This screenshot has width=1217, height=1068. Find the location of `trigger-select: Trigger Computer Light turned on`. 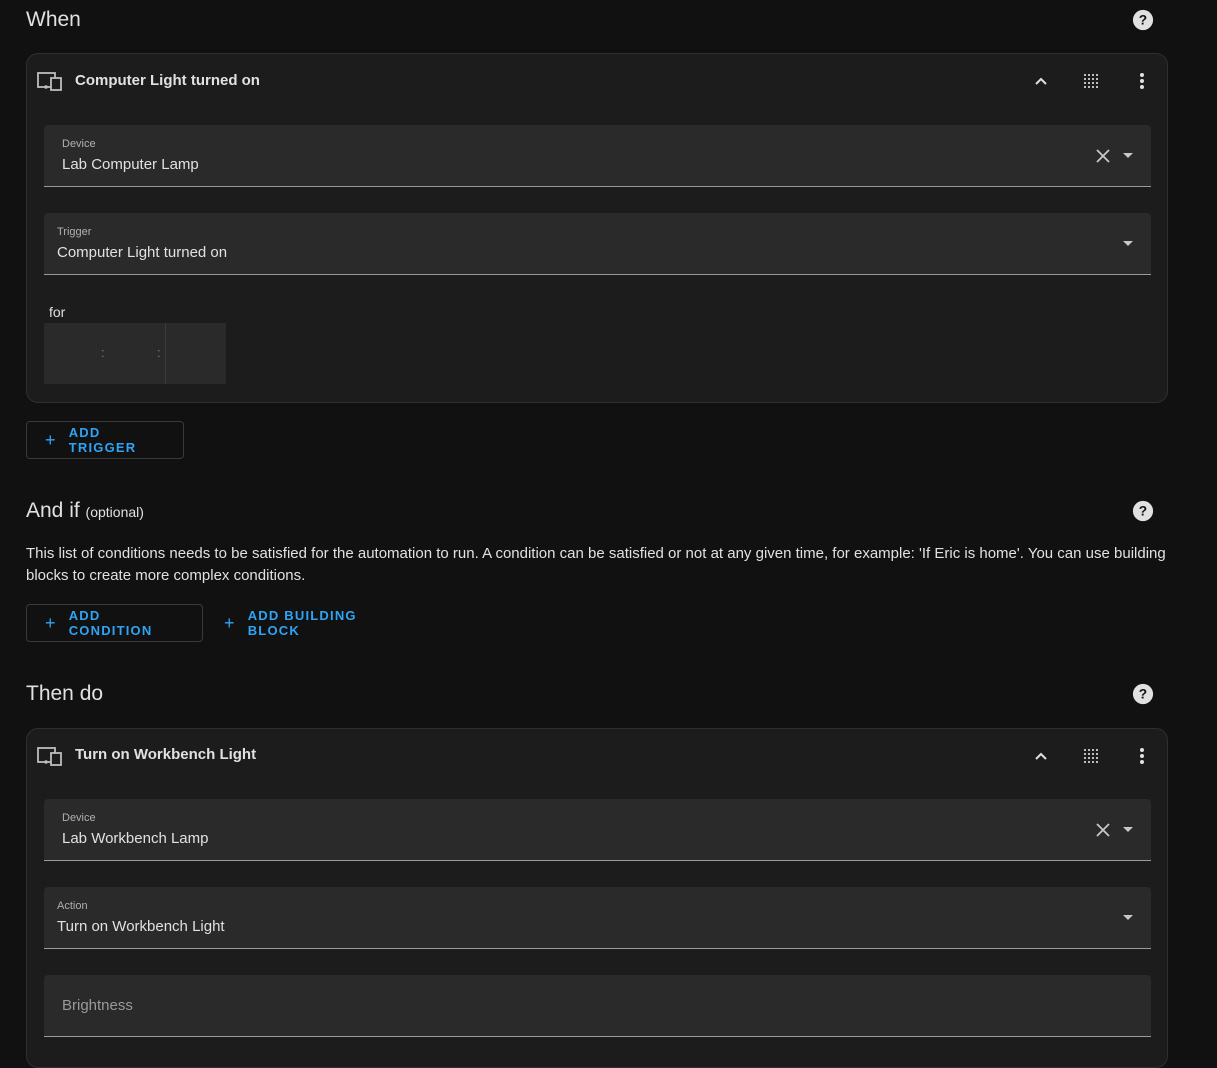

trigger-select: Trigger Computer Light turned on is located at coordinates (597, 244).